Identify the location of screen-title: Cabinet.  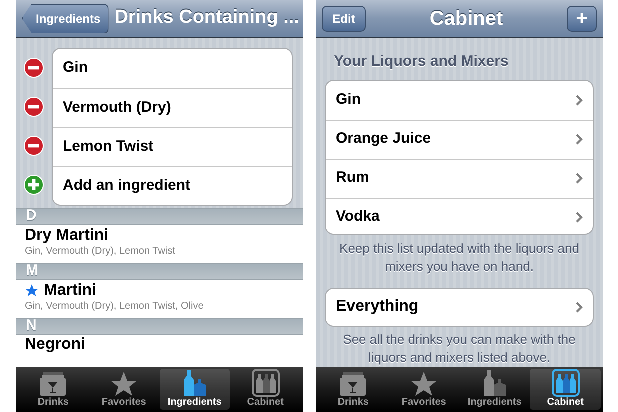
(467, 19).